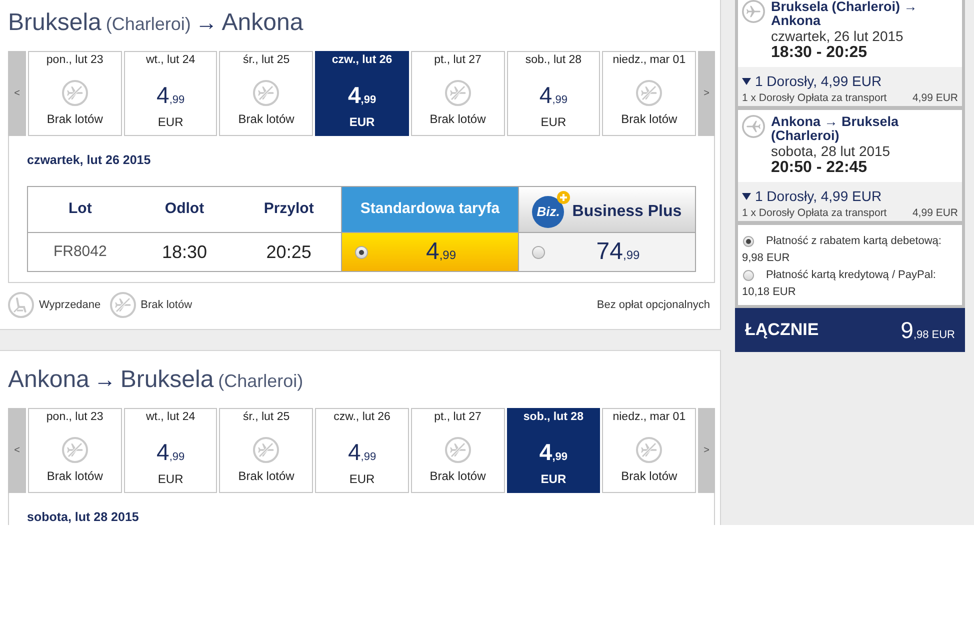 The width and height of the screenshot is (974, 638). Describe the element at coordinates (831, 151) in the screenshot. I see `trip-date: sobota, 28 lut 2015` at that location.